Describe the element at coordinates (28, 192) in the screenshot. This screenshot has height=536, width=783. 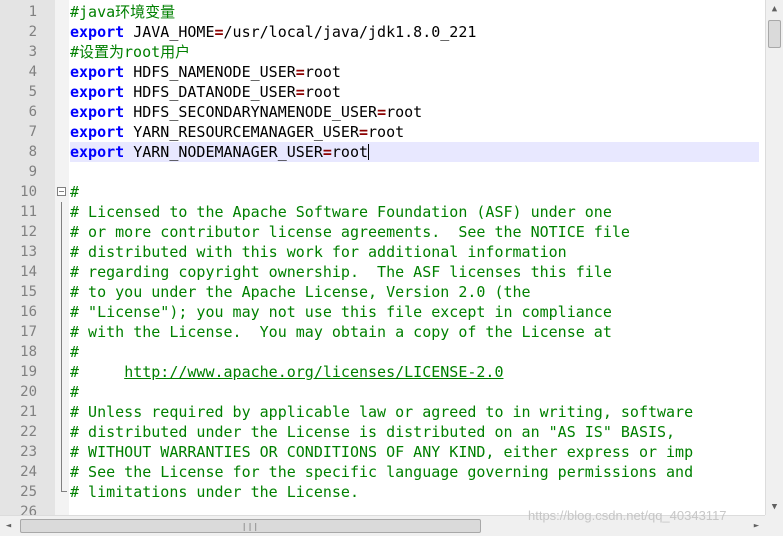
I see `line-number: 10` at that location.